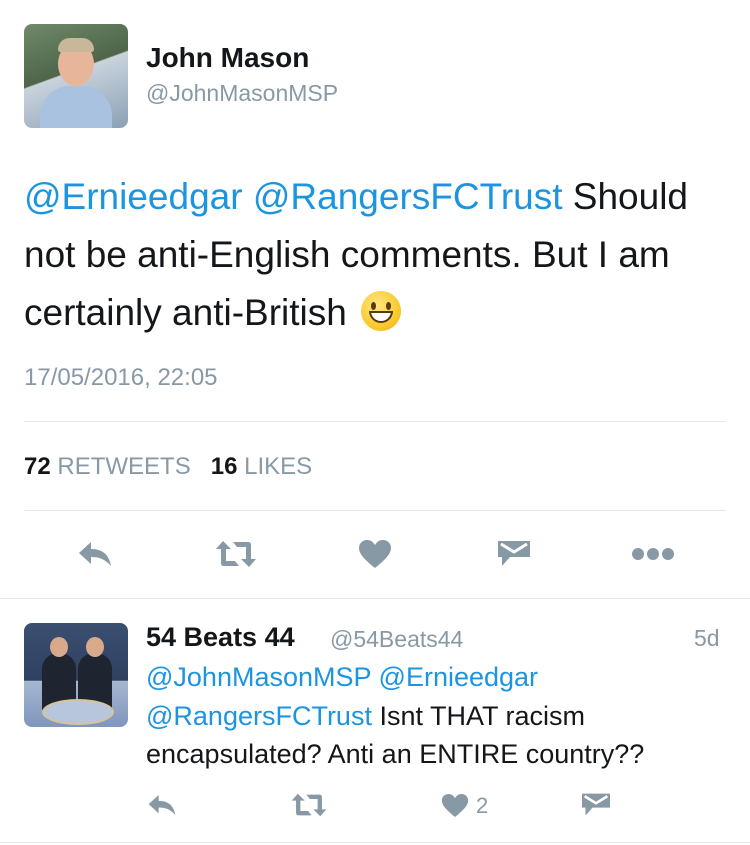  What do you see at coordinates (396, 639) in the screenshot?
I see `reply-author-handle: @54Beats44` at bounding box center [396, 639].